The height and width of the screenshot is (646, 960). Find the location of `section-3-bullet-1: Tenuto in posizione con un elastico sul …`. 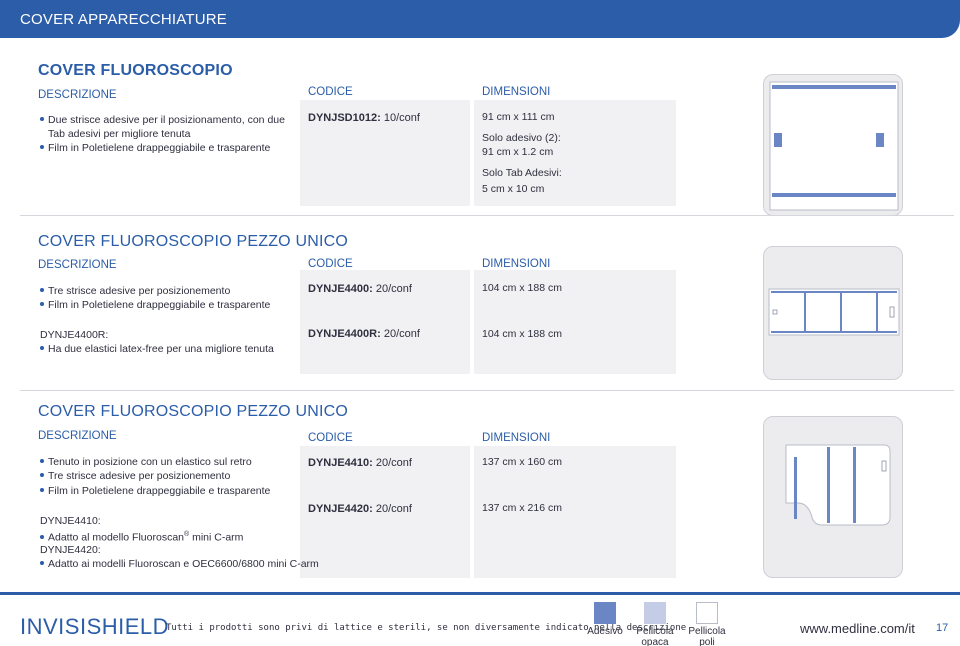

section-3-bullet-1: Tenuto in posizione con un elastico sul … is located at coordinates (146, 462).